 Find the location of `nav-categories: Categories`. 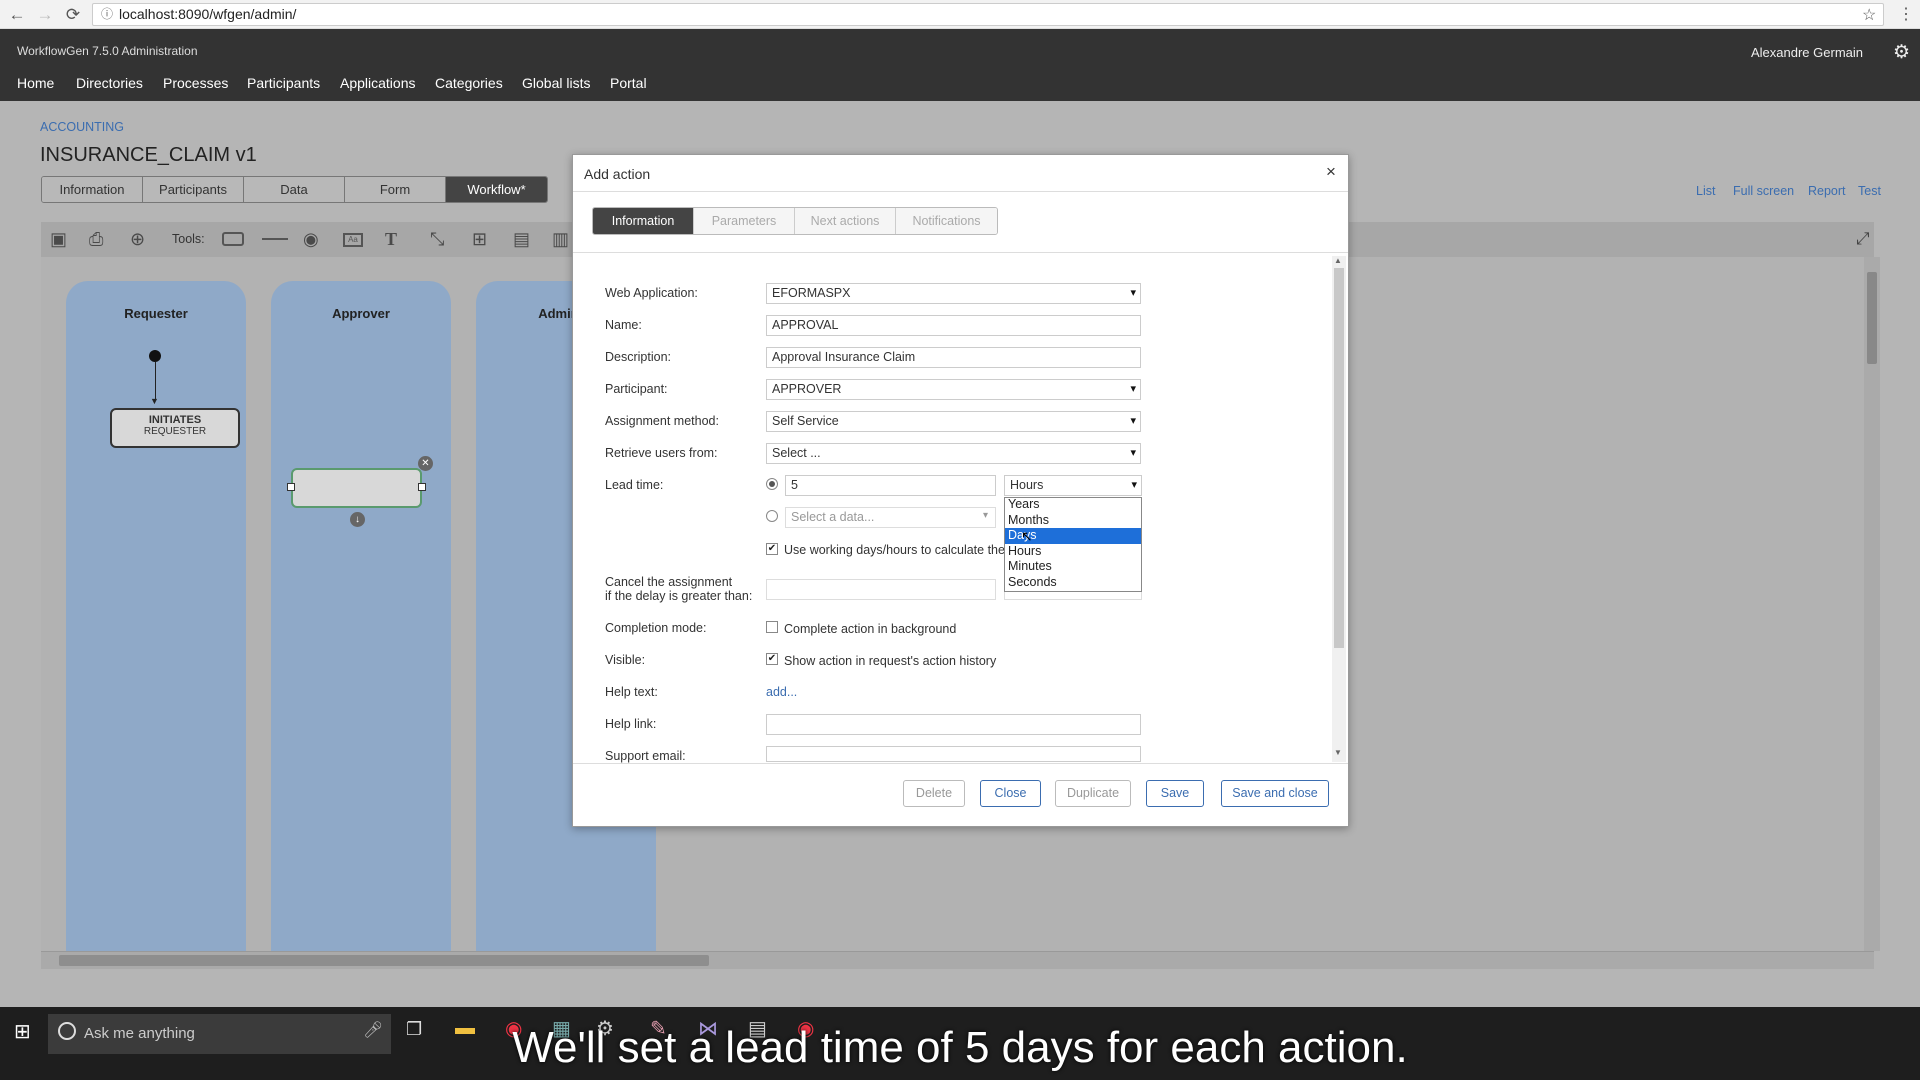

nav-categories: Categories is located at coordinates (469, 83).